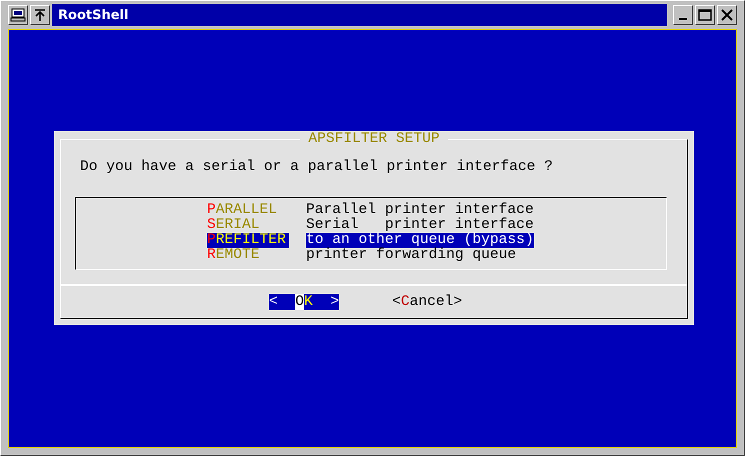 The image size is (745, 456). What do you see at coordinates (317, 167) in the screenshot?
I see `prompt-text: Do you have a serial or a parallel printer interface ?` at bounding box center [317, 167].